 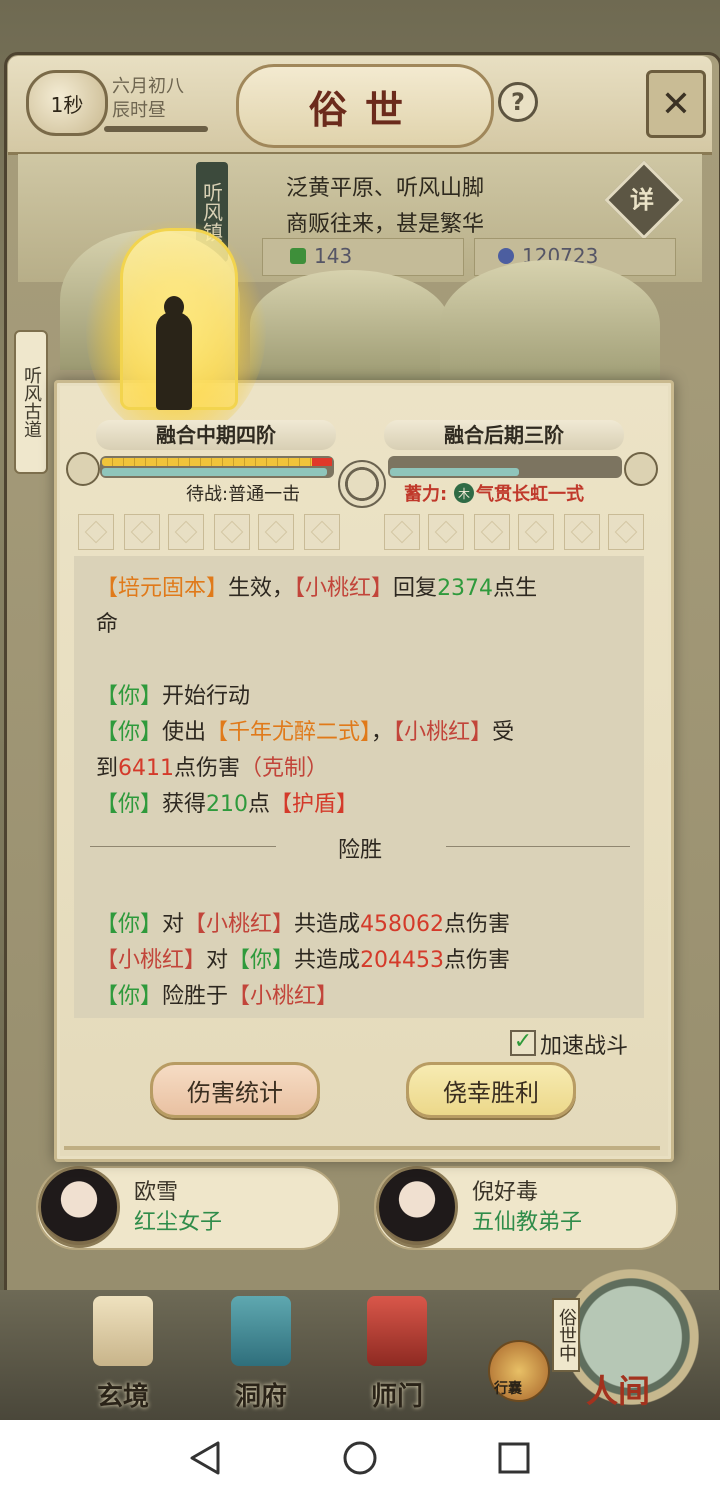 What do you see at coordinates (235, 1090) in the screenshot?
I see `damage-stats-button: 伤害统计` at bounding box center [235, 1090].